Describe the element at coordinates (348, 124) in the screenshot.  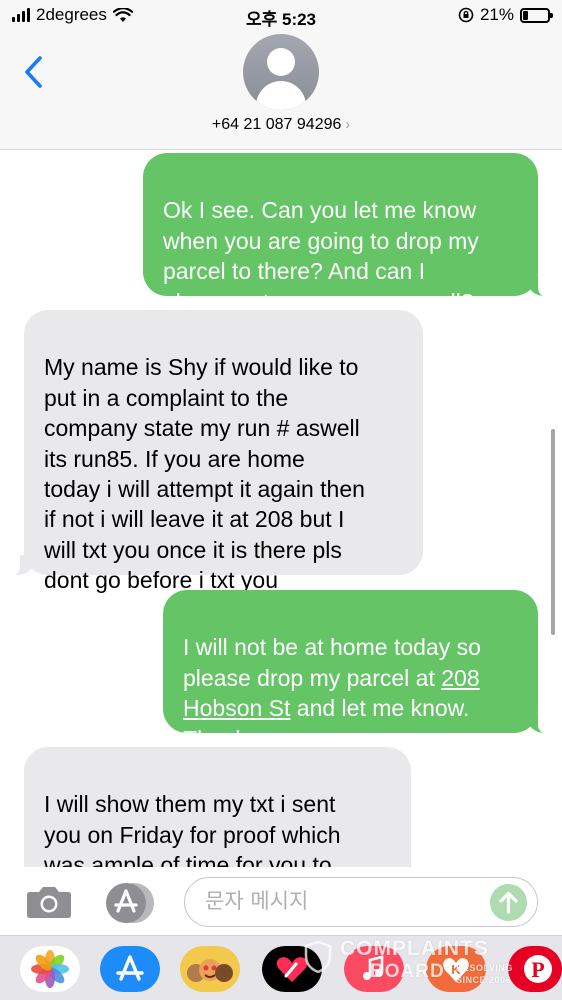
I see `chevron-right-icon: ›` at that location.